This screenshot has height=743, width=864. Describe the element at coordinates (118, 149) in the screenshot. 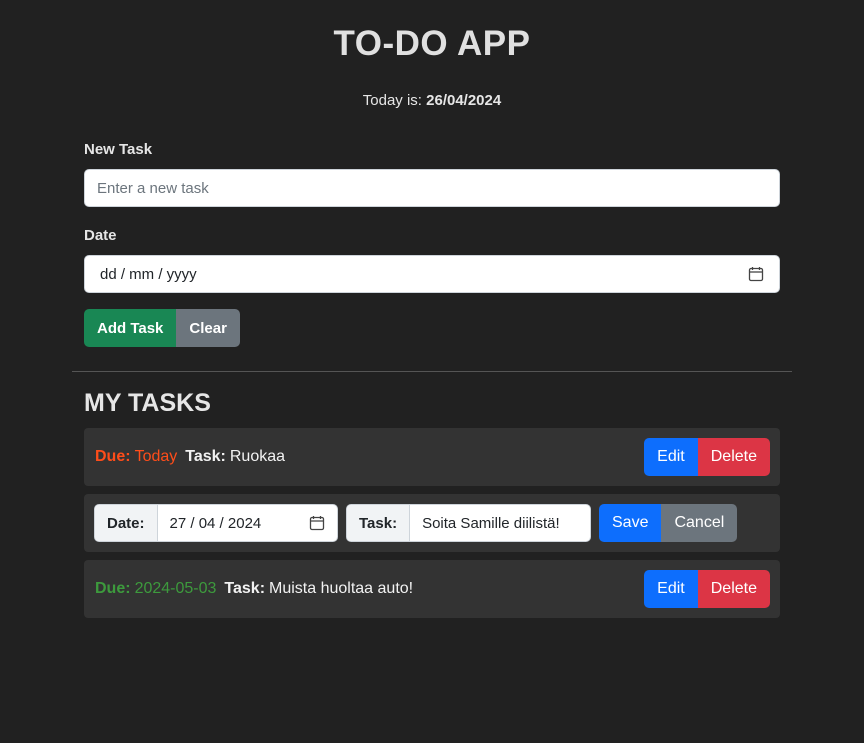

I see `new-task-label: New Task` at that location.